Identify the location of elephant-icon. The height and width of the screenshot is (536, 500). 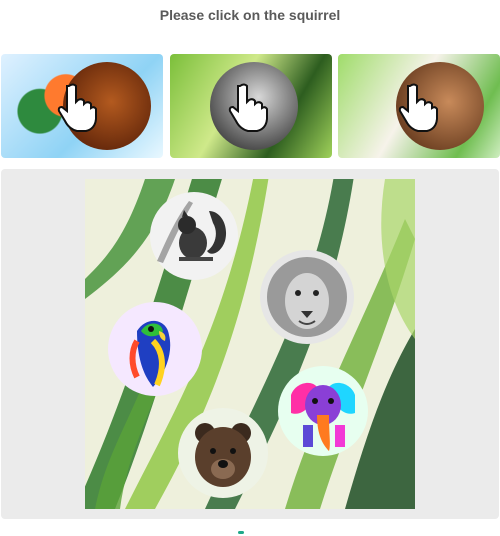
(323, 411).